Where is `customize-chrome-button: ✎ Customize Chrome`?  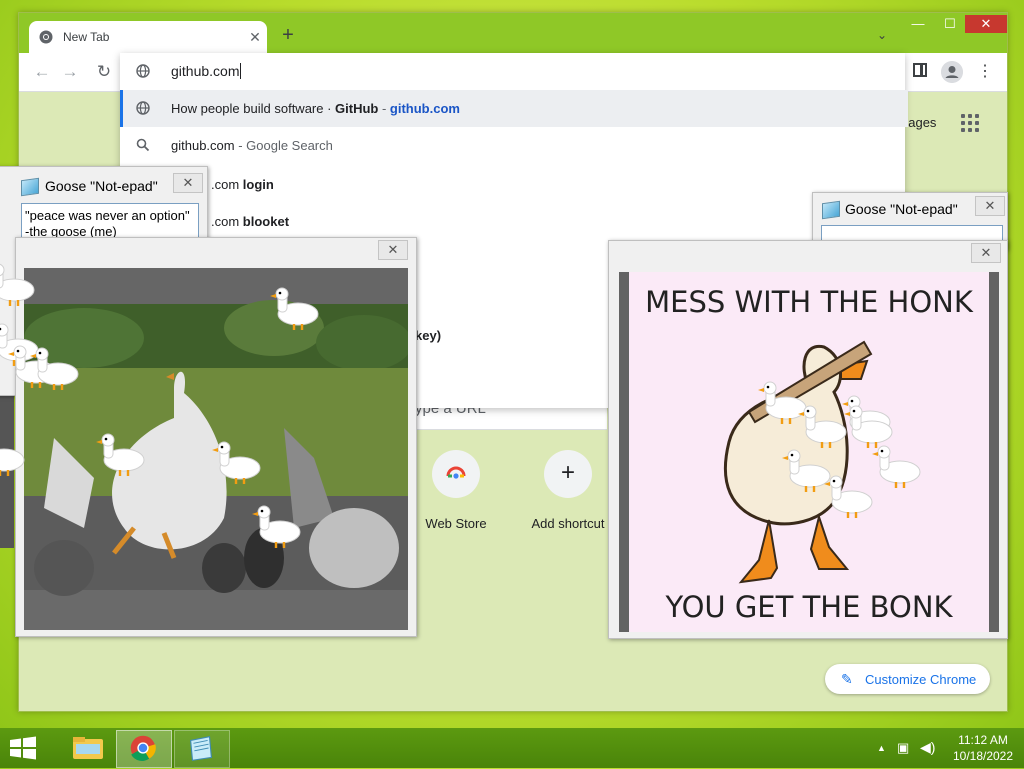
customize-chrome-button: ✎ Customize Chrome is located at coordinates (907, 679).